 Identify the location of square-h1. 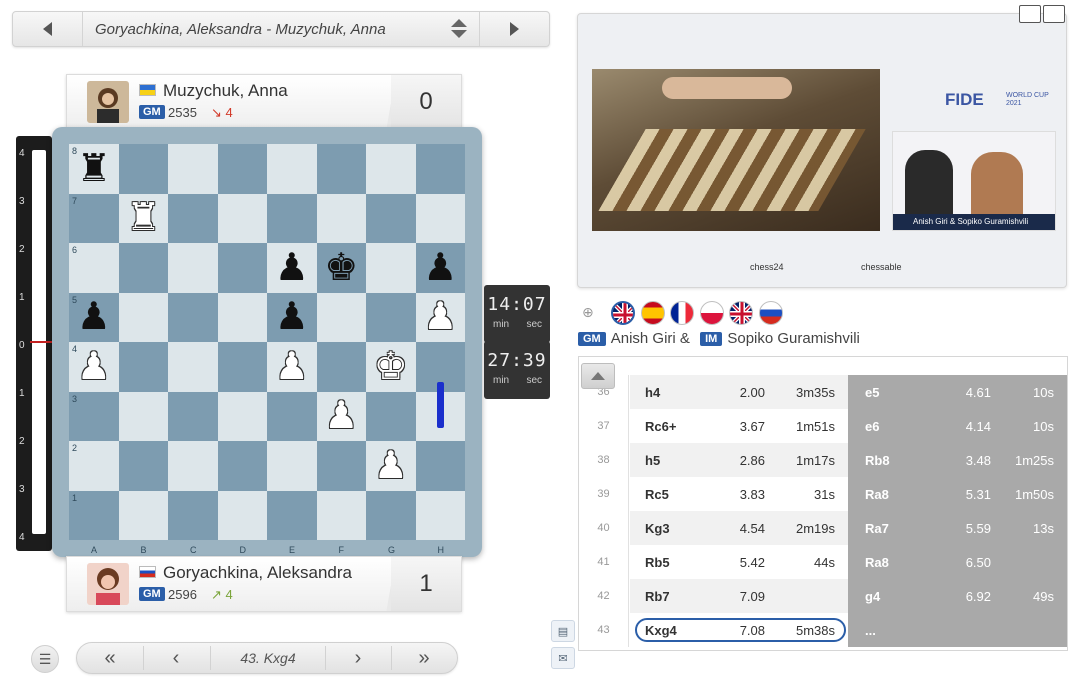
(440, 515).